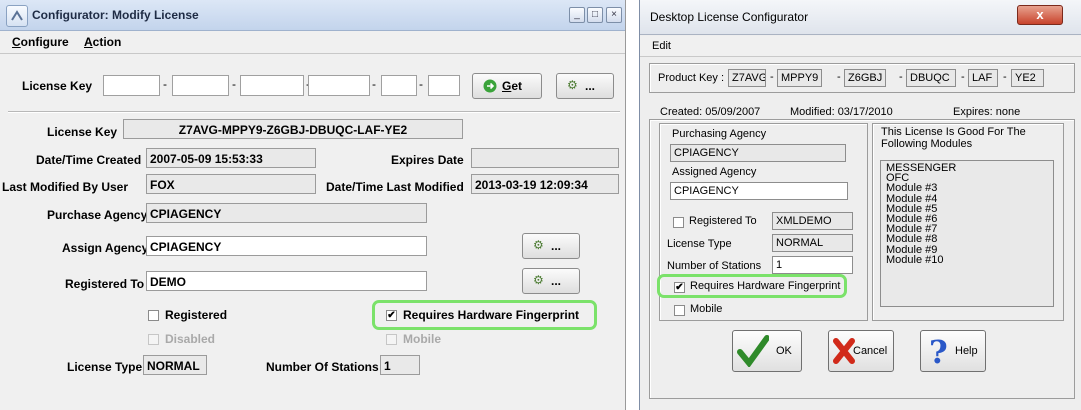 This screenshot has height=410, width=1081. What do you see at coordinates (714, 172) in the screenshot?
I see `assigned-agency-label: Assigned Agency` at bounding box center [714, 172].